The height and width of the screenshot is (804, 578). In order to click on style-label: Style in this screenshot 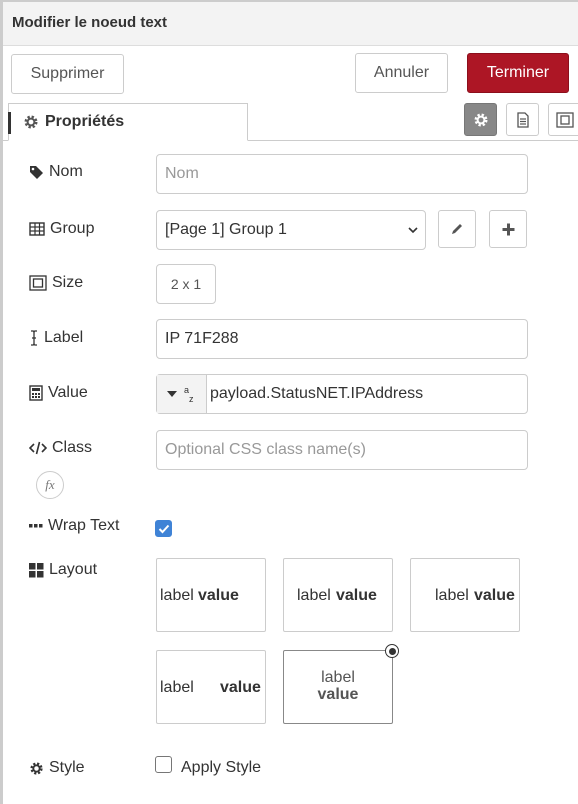, I will do `click(57, 768)`.